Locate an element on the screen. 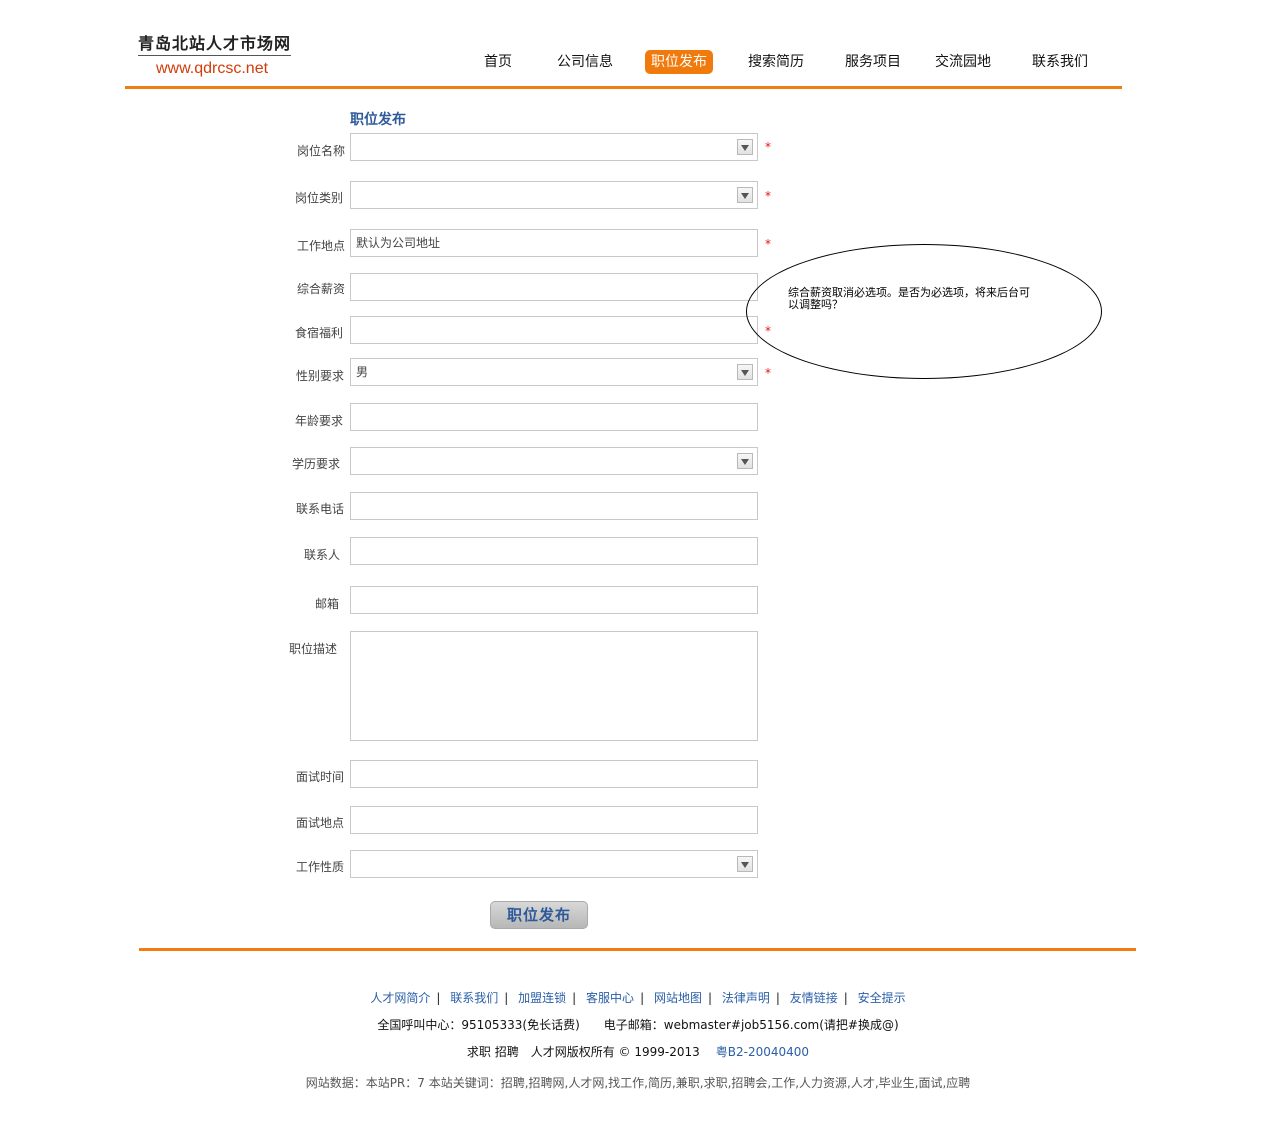 Image resolution: width=1276 pixels, height=1143 pixels. phone-label: 联系电话 is located at coordinates (320, 509).